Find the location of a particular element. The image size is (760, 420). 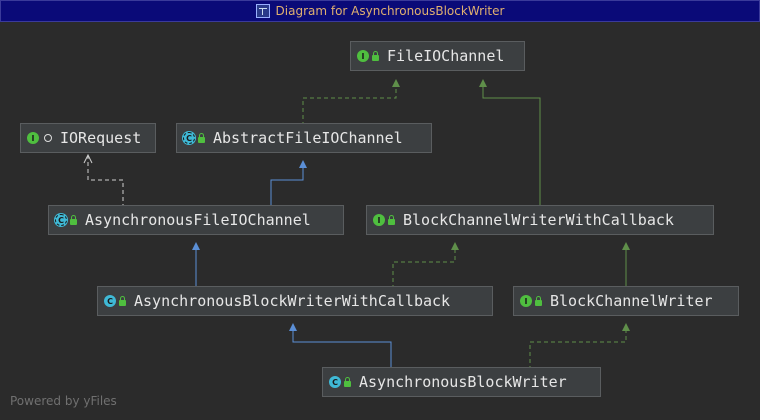

node-label: AsynchronousFileIOChannel is located at coordinates (198, 220).